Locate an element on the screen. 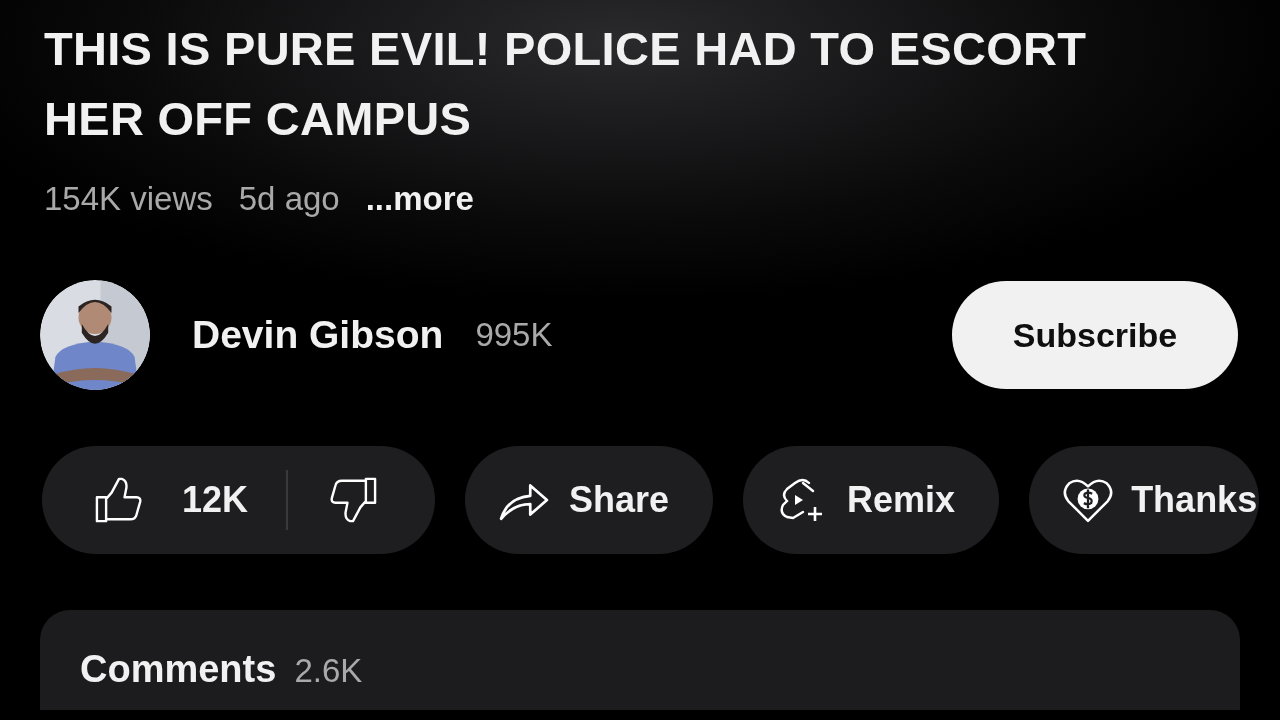  thumbs-down-icon is located at coordinates (353, 500).